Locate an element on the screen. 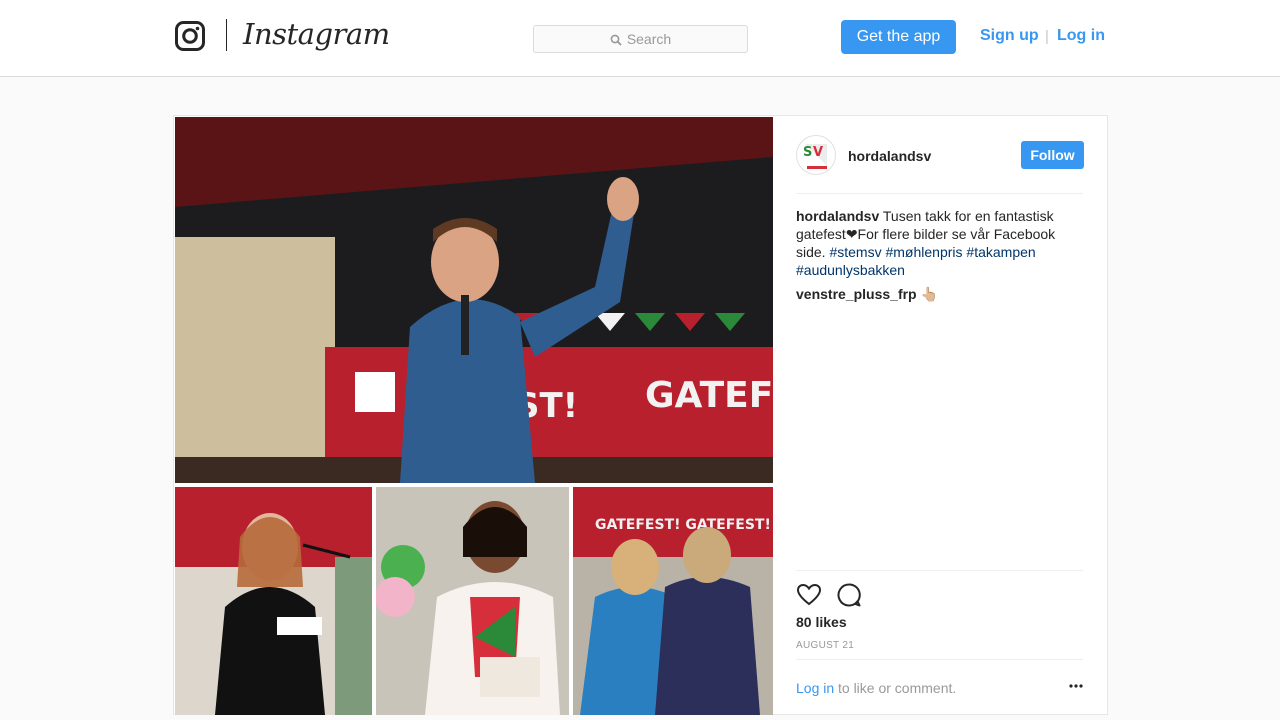 Image resolution: width=1280 pixels, height=720 pixels. avatar: S V is located at coordinates (816, 155).